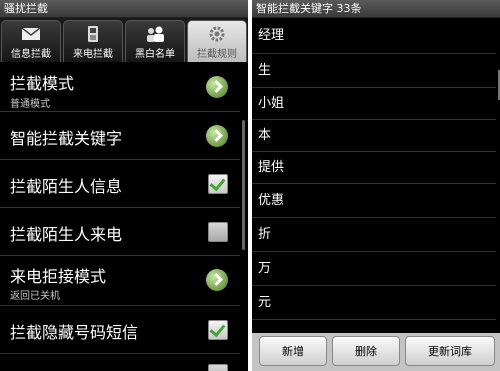 This screenshot has height=371, width=500. What do you see at coordinates (374, 303) in the screenshot?
I see `keyword-item: 元` at bounding box center [374, 303].